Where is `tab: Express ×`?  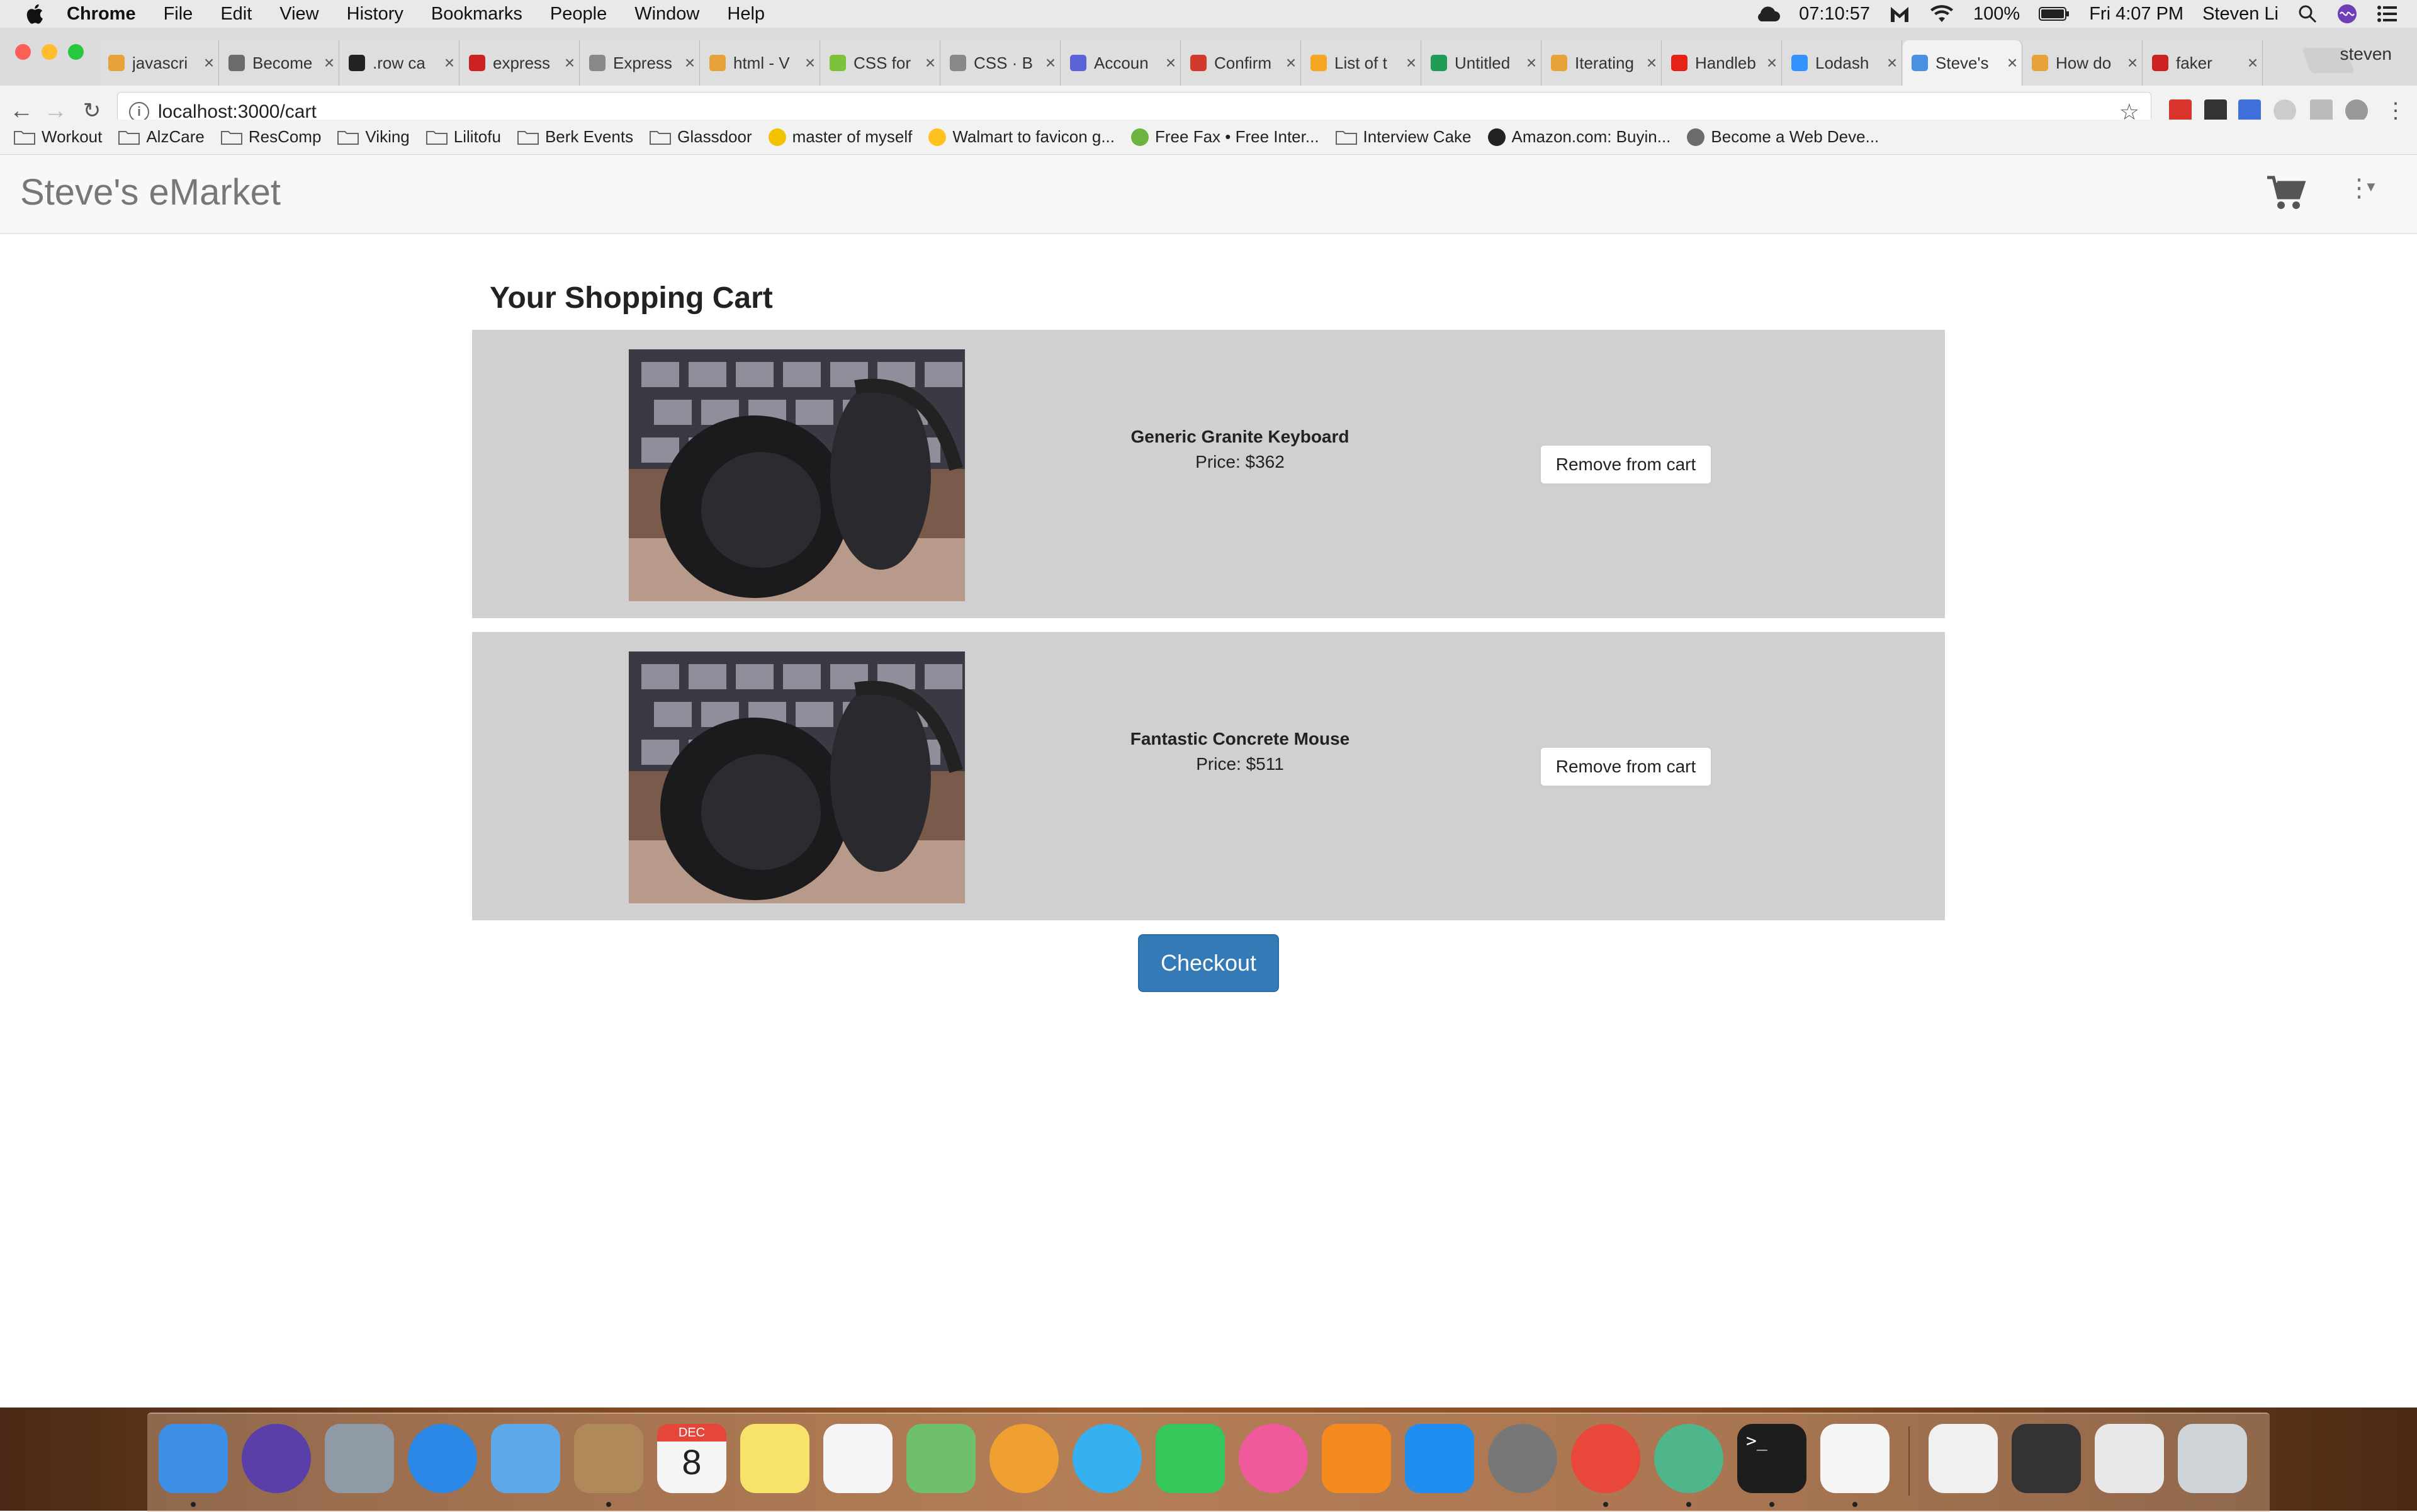 tab: Express × is located at coordinates (640, 63).